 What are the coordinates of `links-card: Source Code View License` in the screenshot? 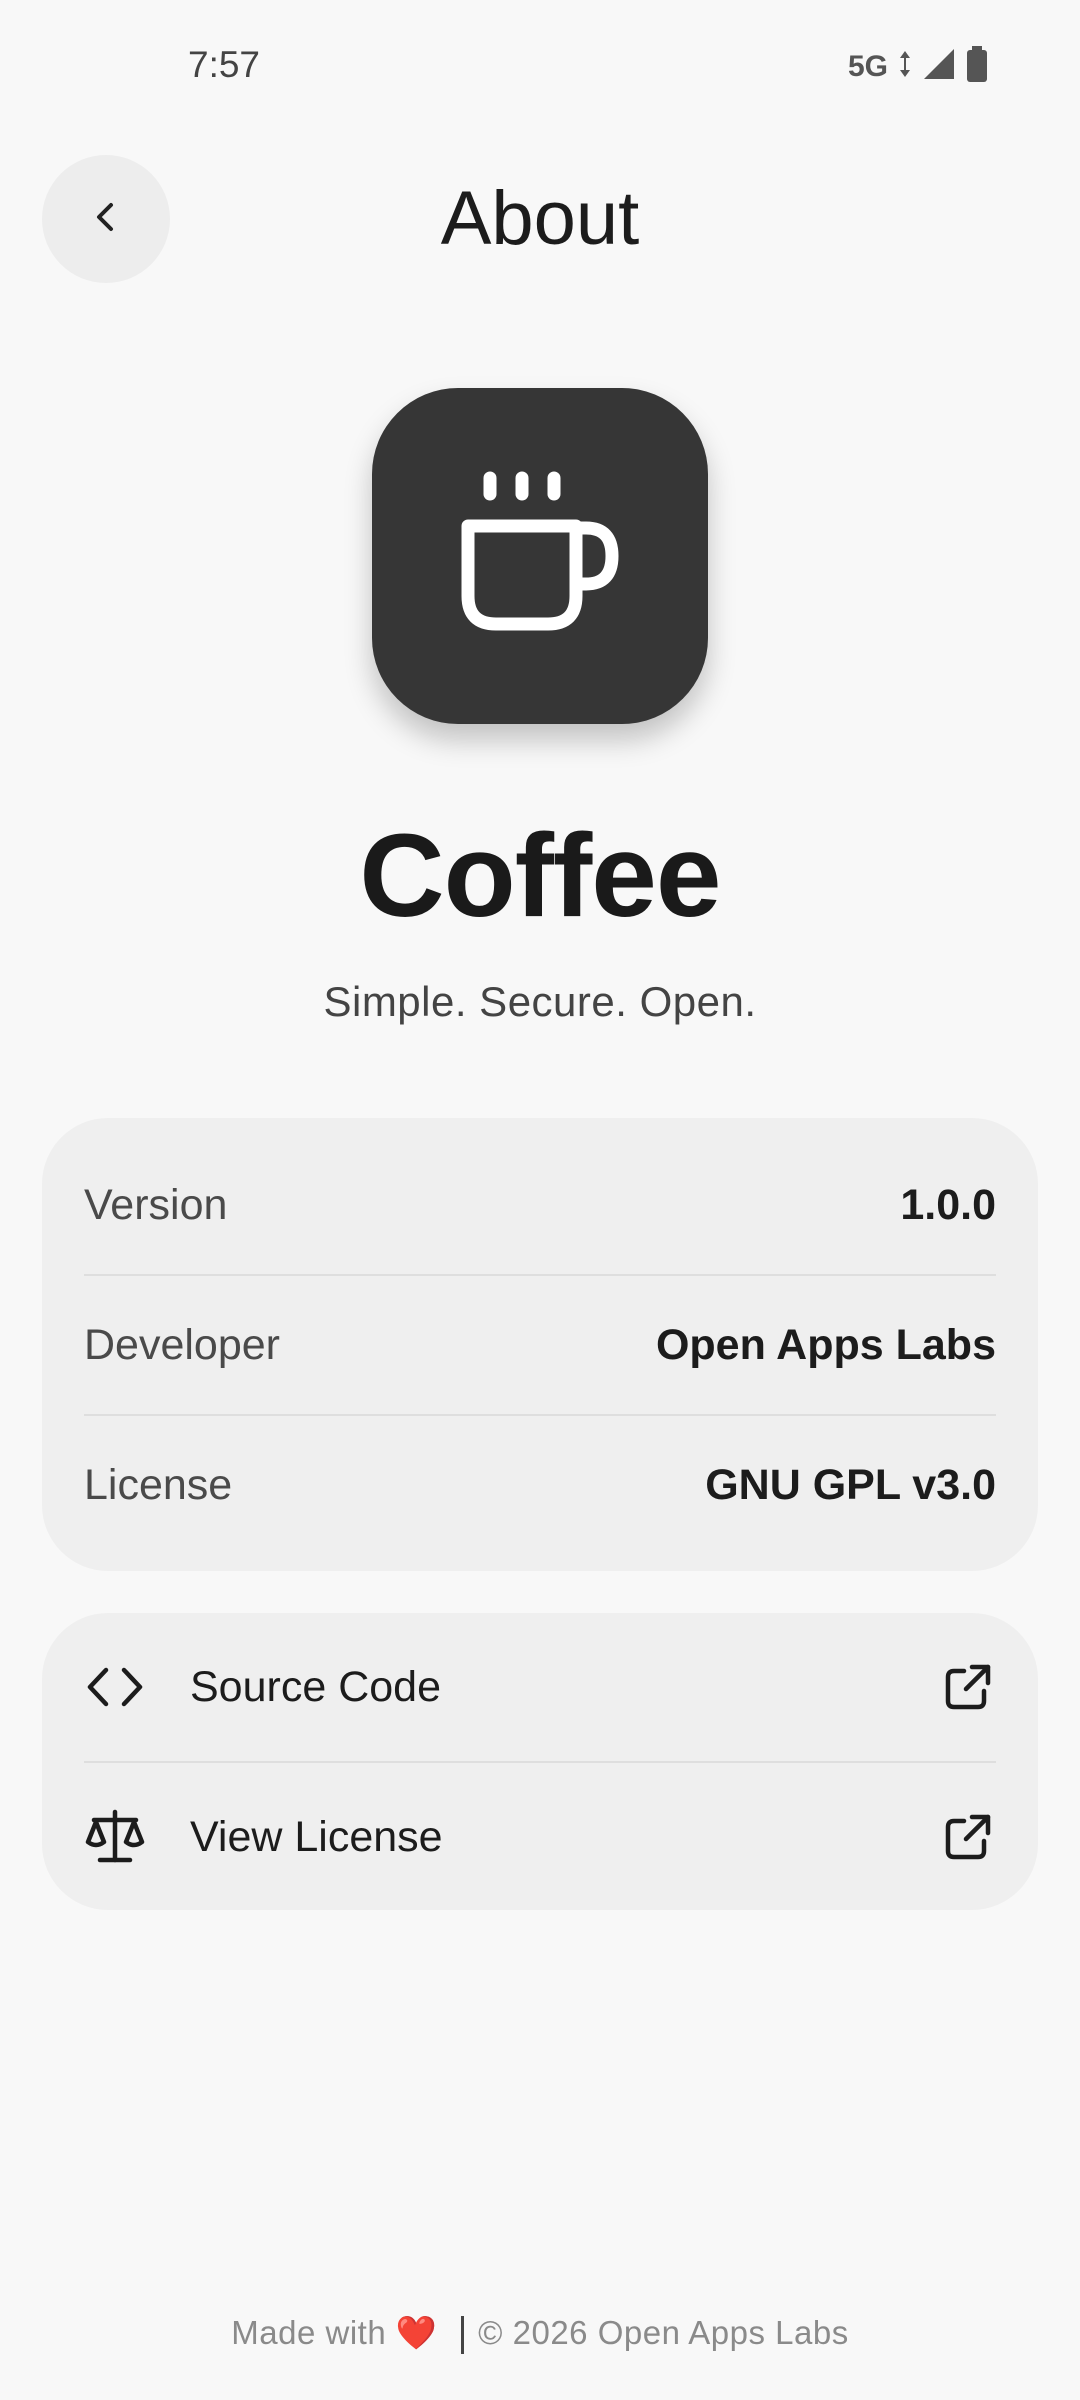 It's located at (540, 1761).